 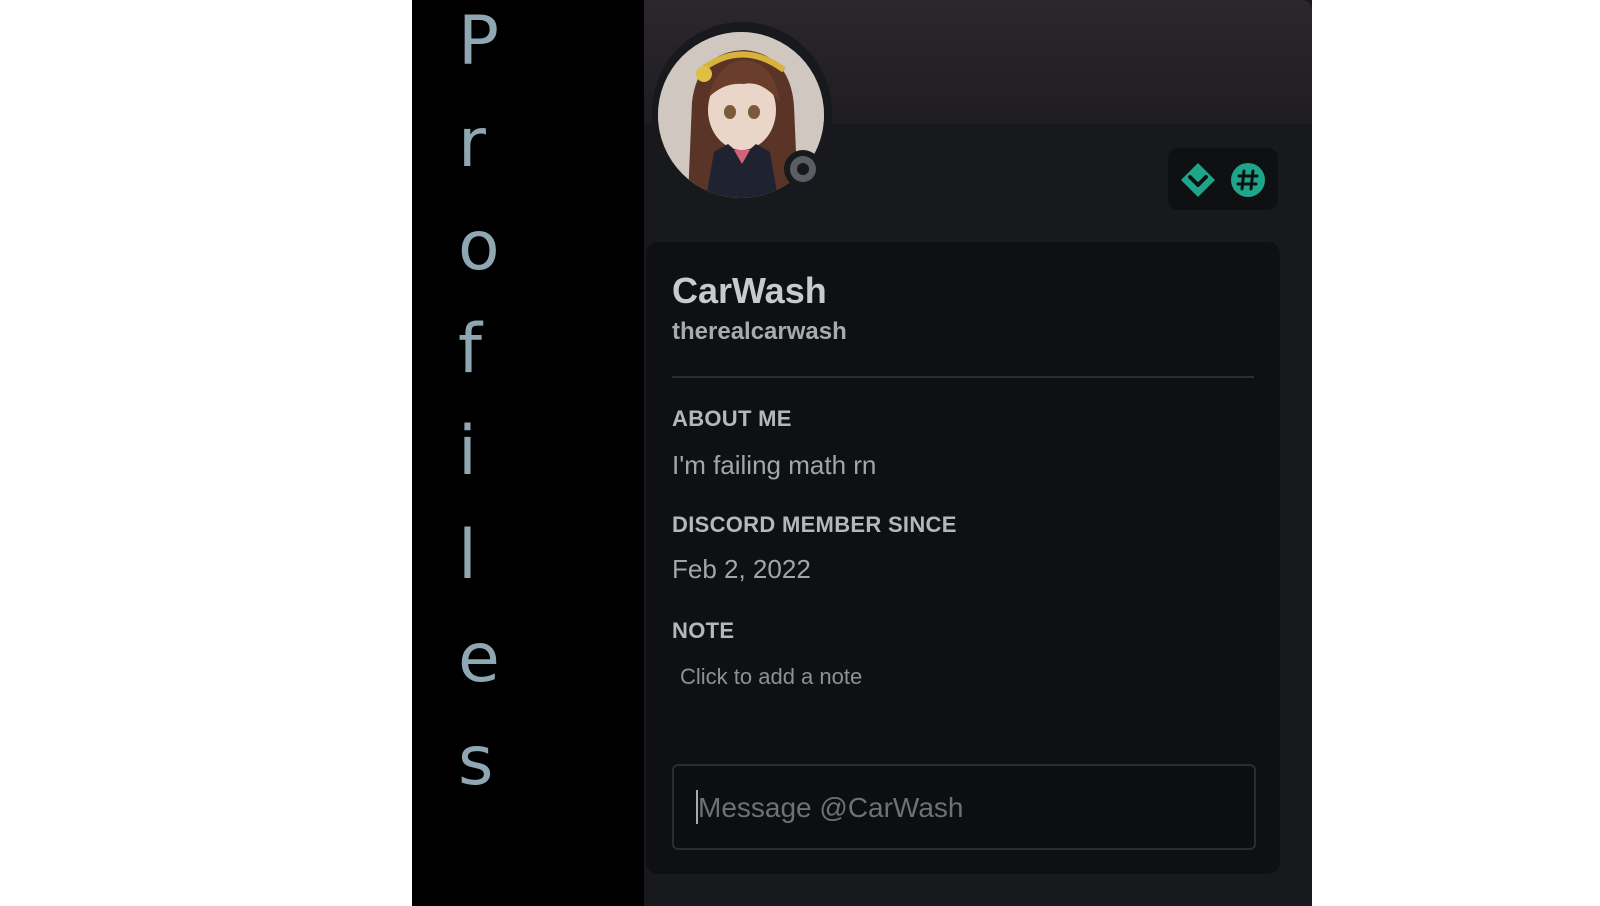 What do you see at coordinates (479, 41) in the screenshot?
I see `side-title-letter: P` at bounding box center [479, 41].